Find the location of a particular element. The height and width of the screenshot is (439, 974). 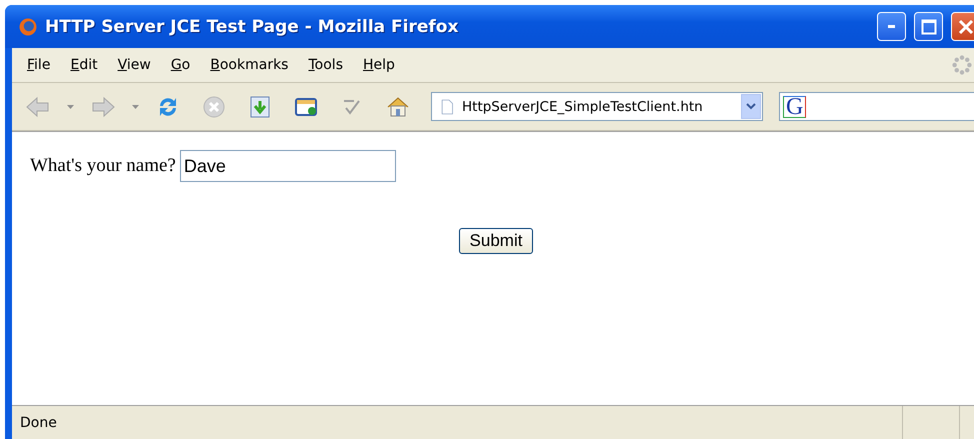

name-input: Dave is located at coordinates (288, 166).